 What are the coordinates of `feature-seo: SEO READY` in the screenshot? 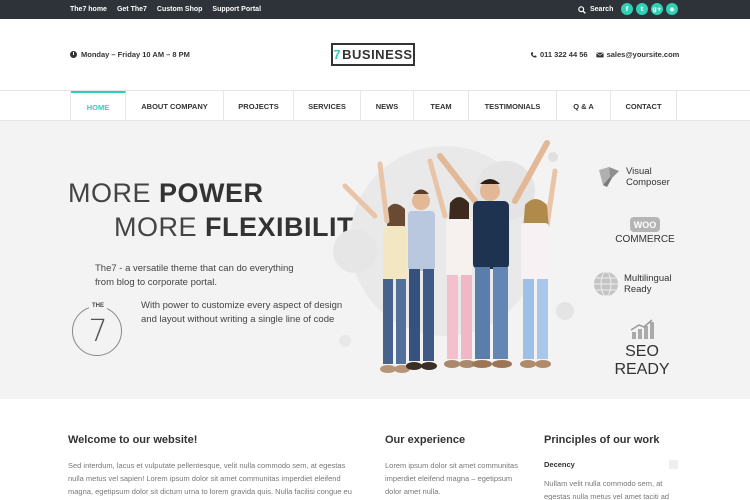 It's located at (642, 349).